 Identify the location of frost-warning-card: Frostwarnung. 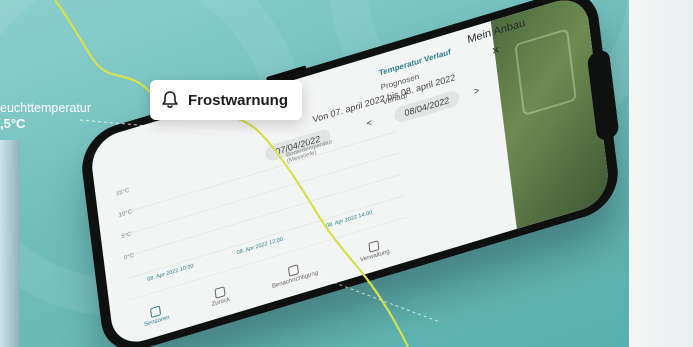
(226, 100).